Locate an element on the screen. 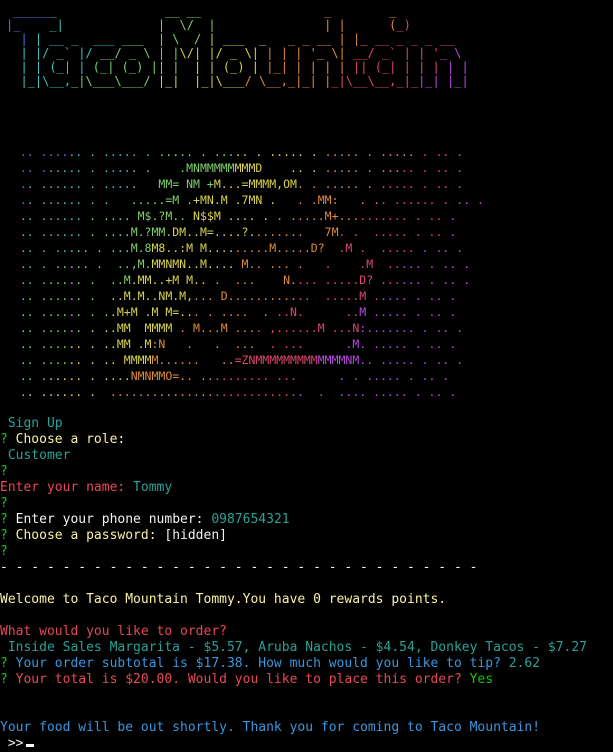 This screenshot has width=613, height=752. signup-title: Sign Up is located at coordinates (31, 423).